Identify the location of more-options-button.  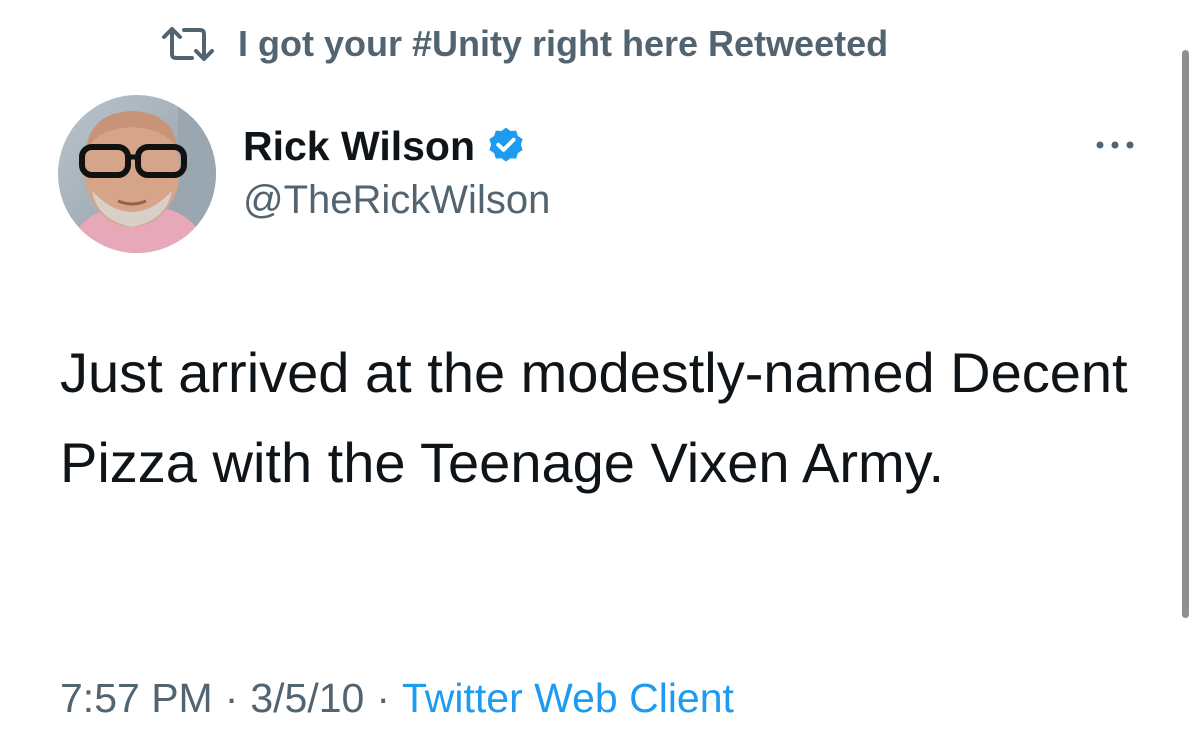
(1115, 145).